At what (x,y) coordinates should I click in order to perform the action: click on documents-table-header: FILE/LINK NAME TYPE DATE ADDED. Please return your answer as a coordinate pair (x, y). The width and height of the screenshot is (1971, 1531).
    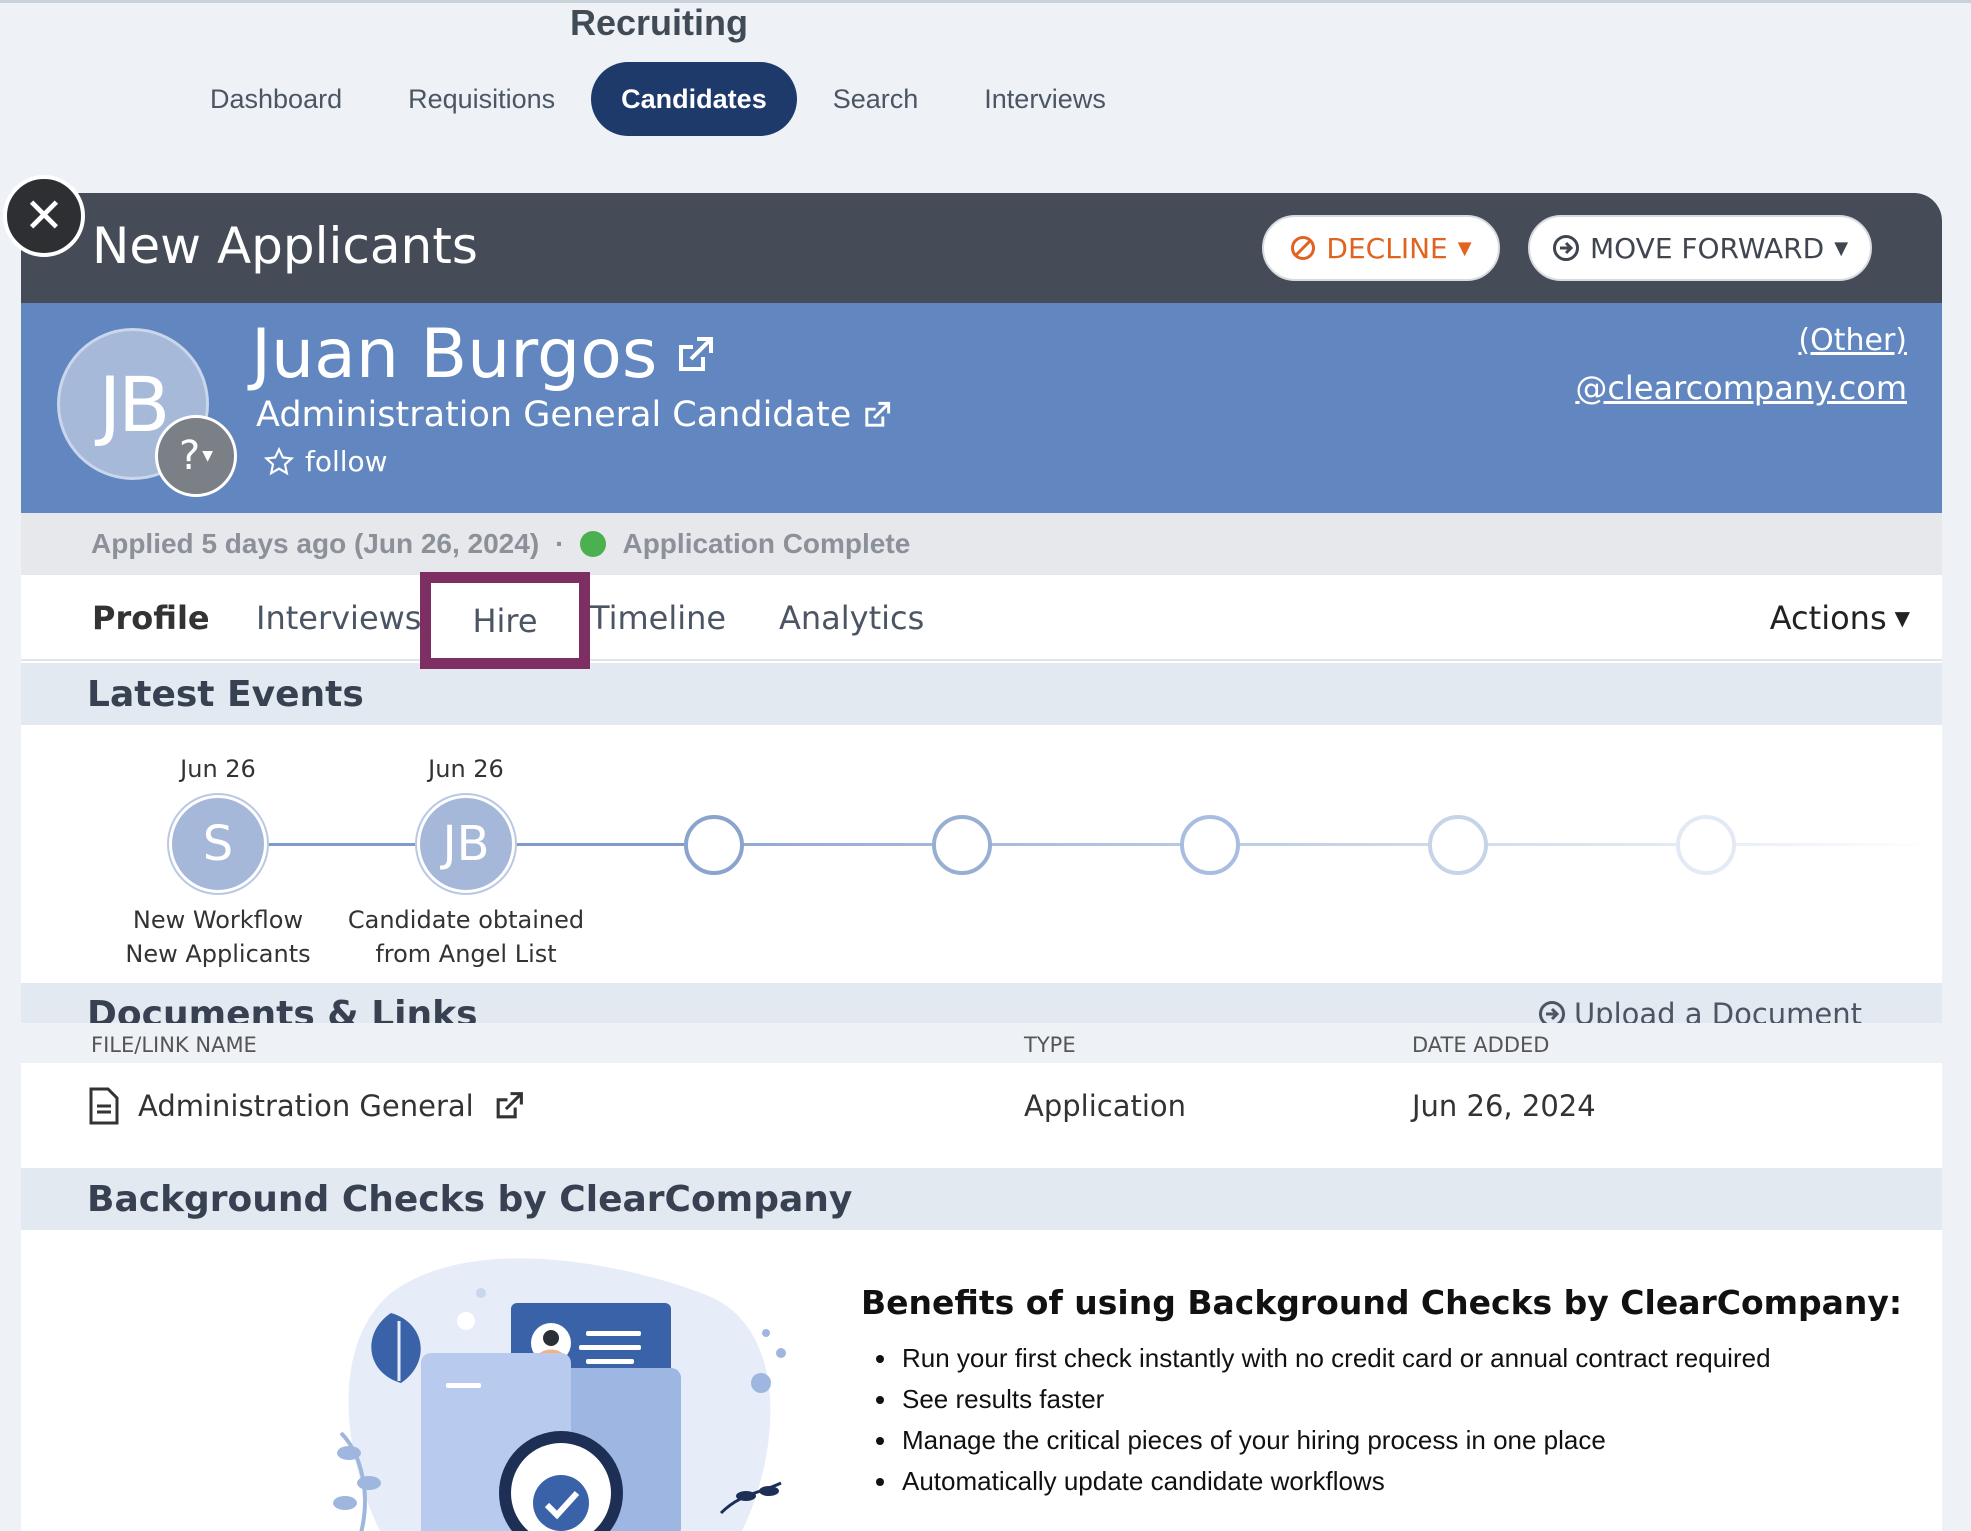
    Looking at the image, I should click on (981, 1043).